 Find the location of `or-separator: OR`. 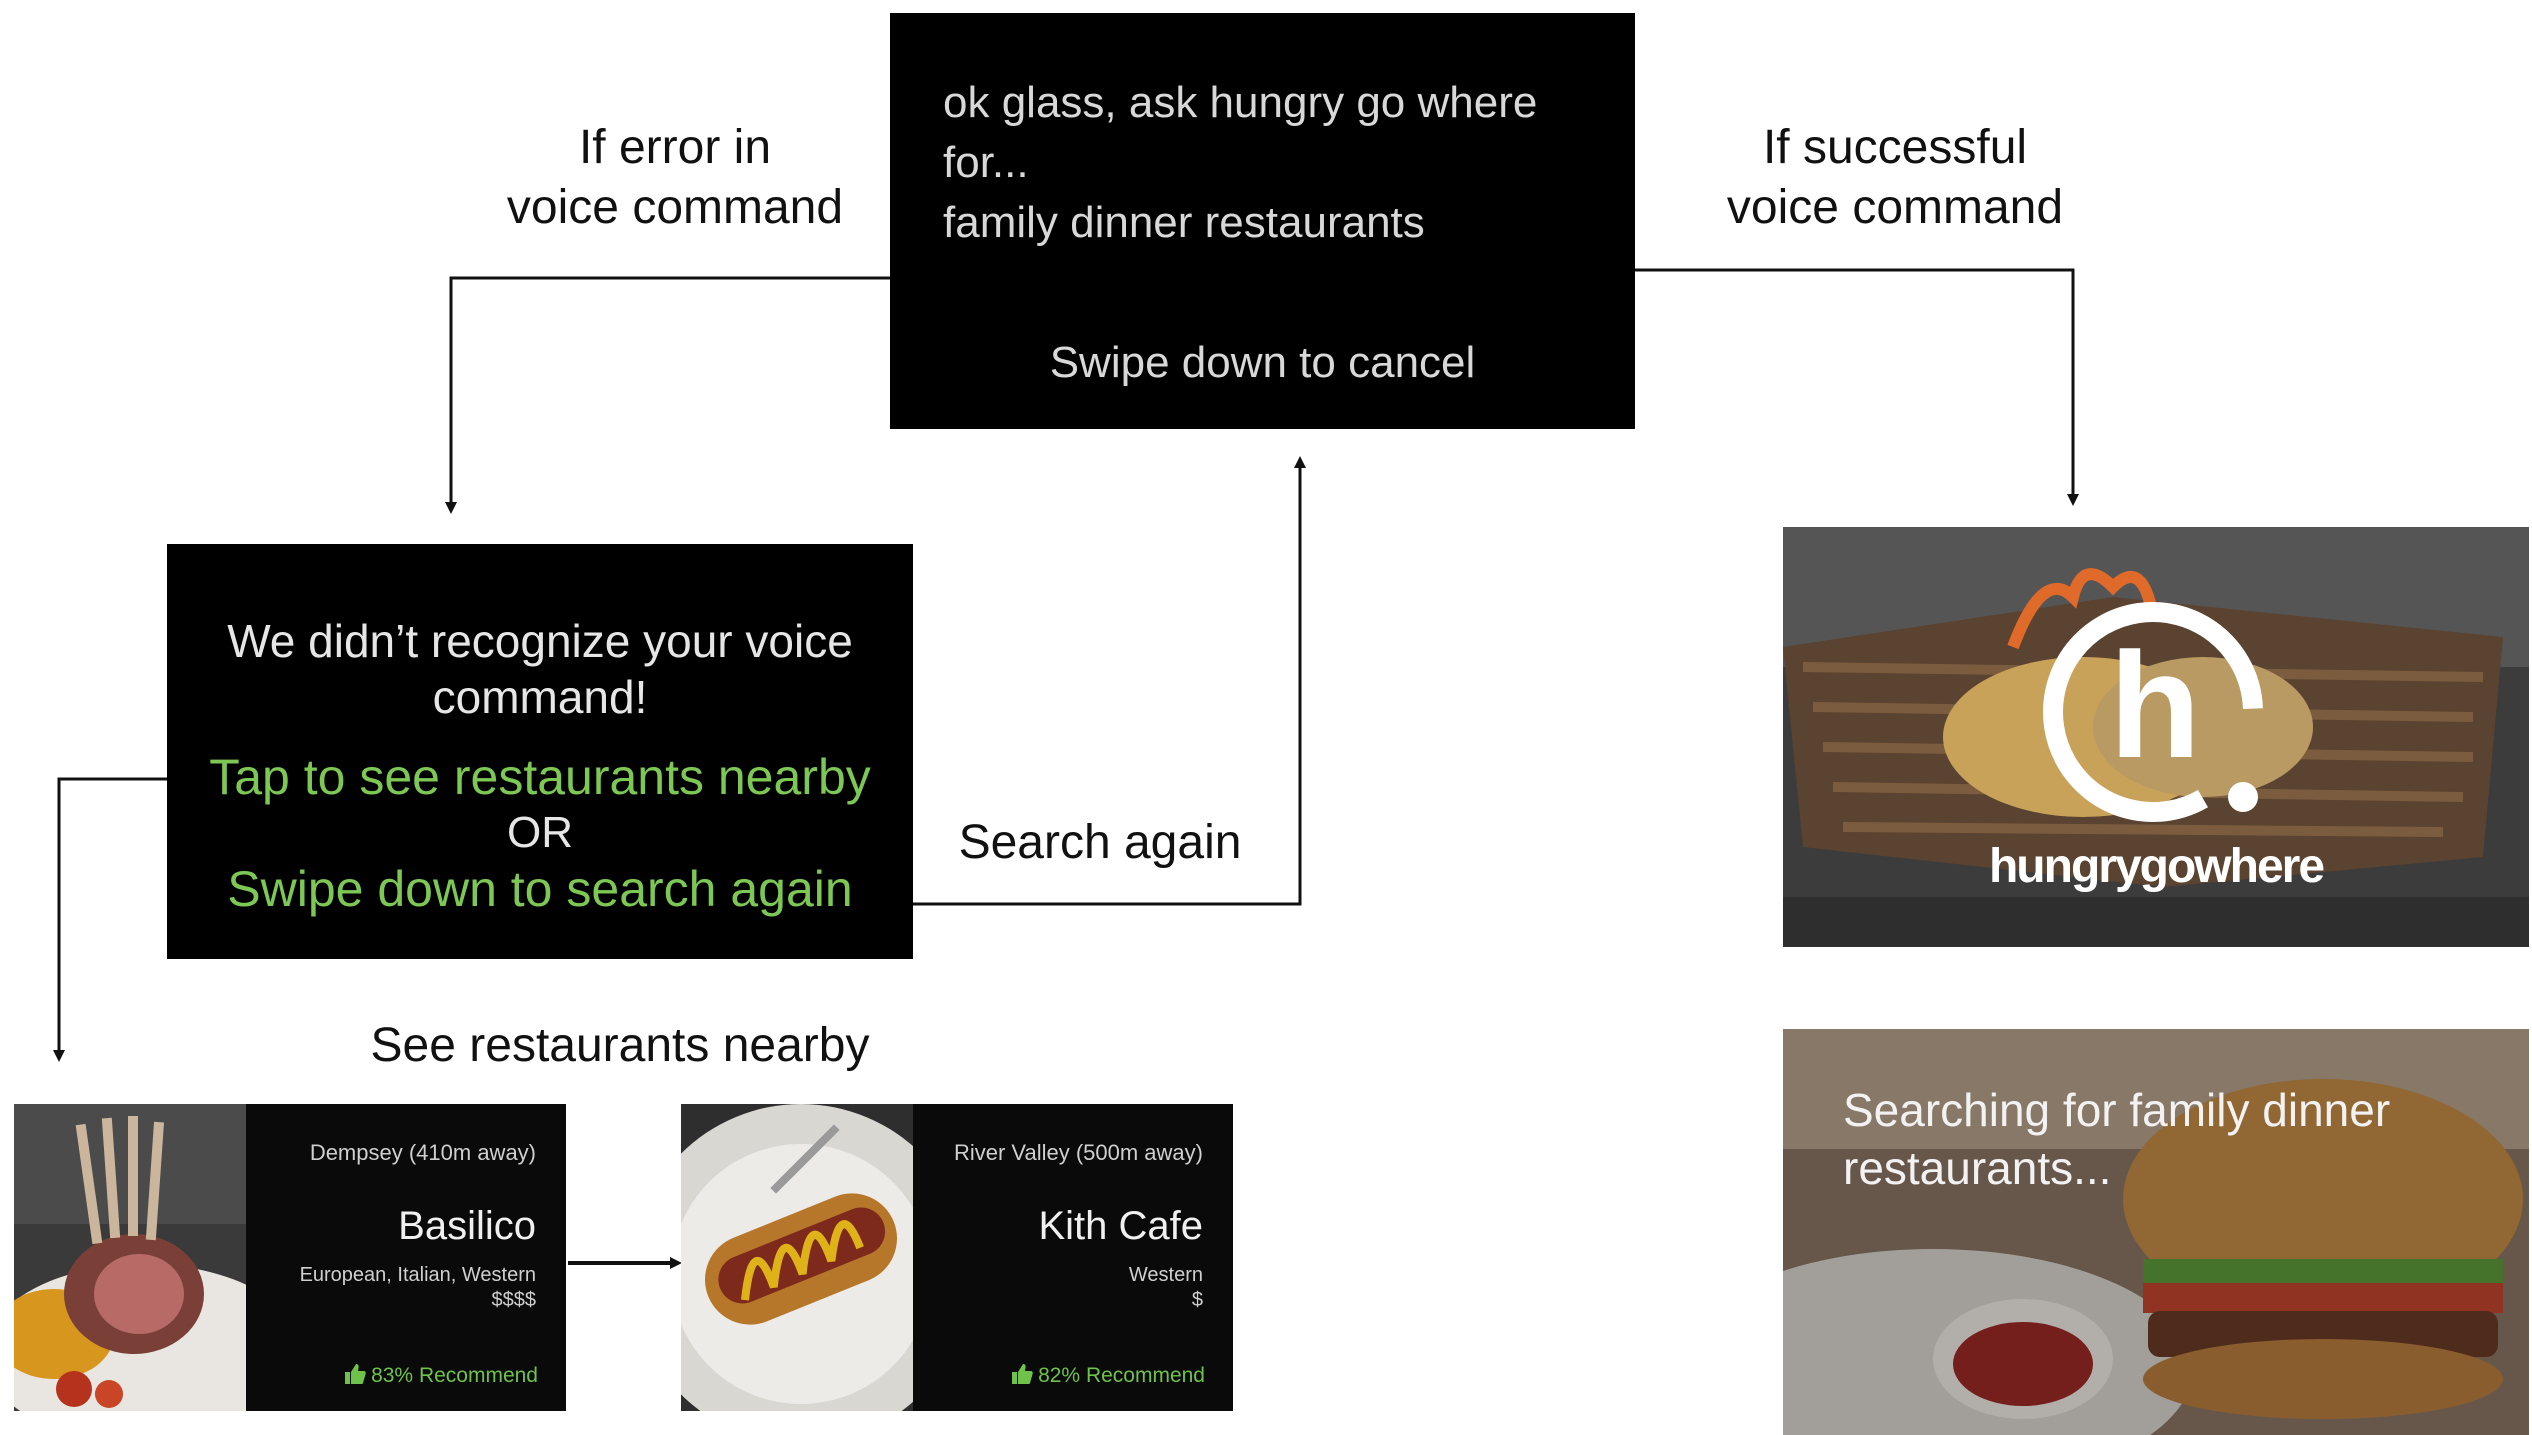

or-separator: OR is located at coordinates (540, 832).